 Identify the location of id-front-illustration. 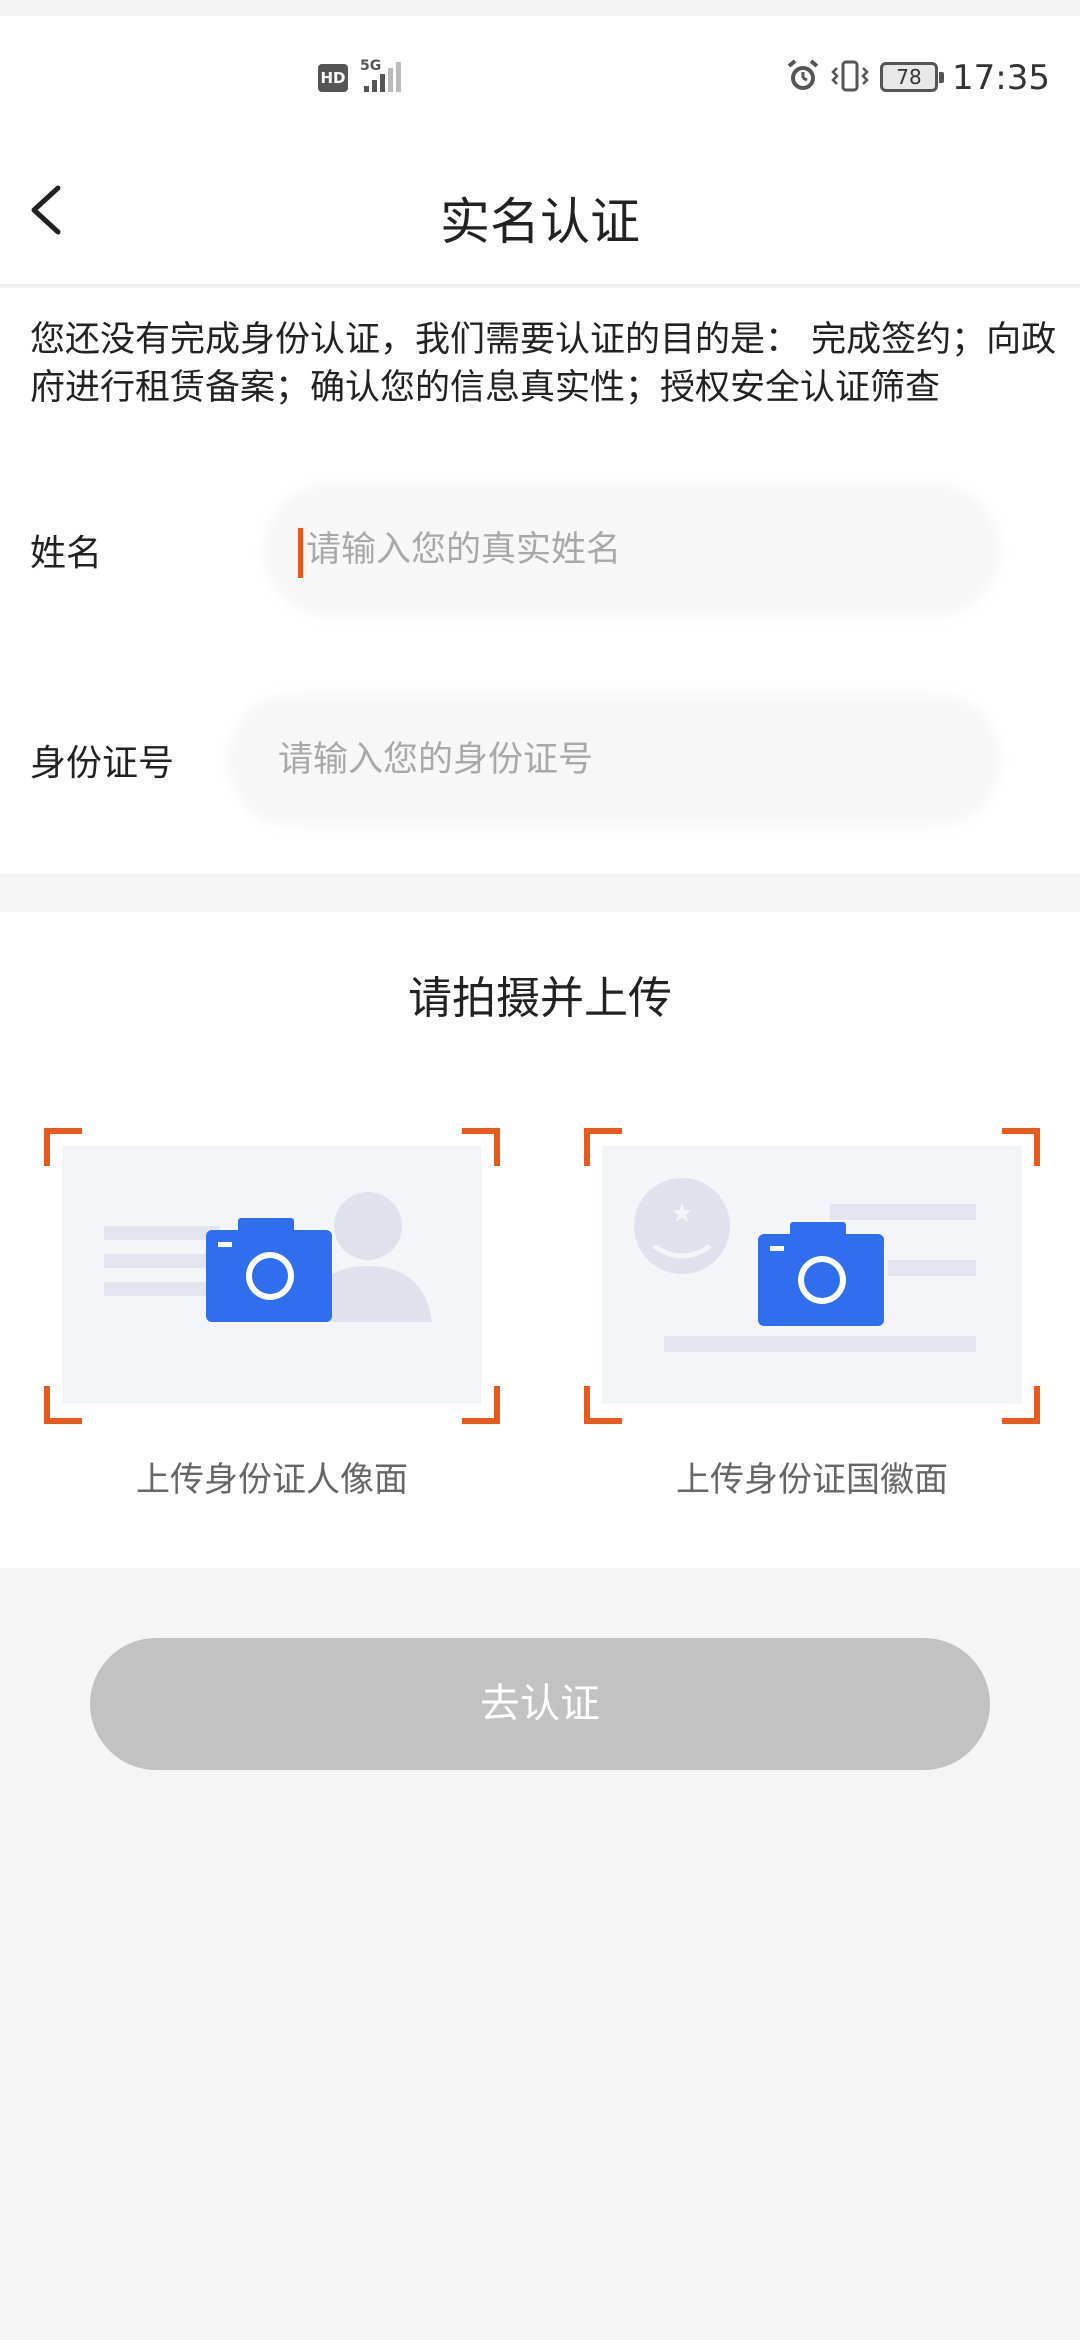
(272, 1276).